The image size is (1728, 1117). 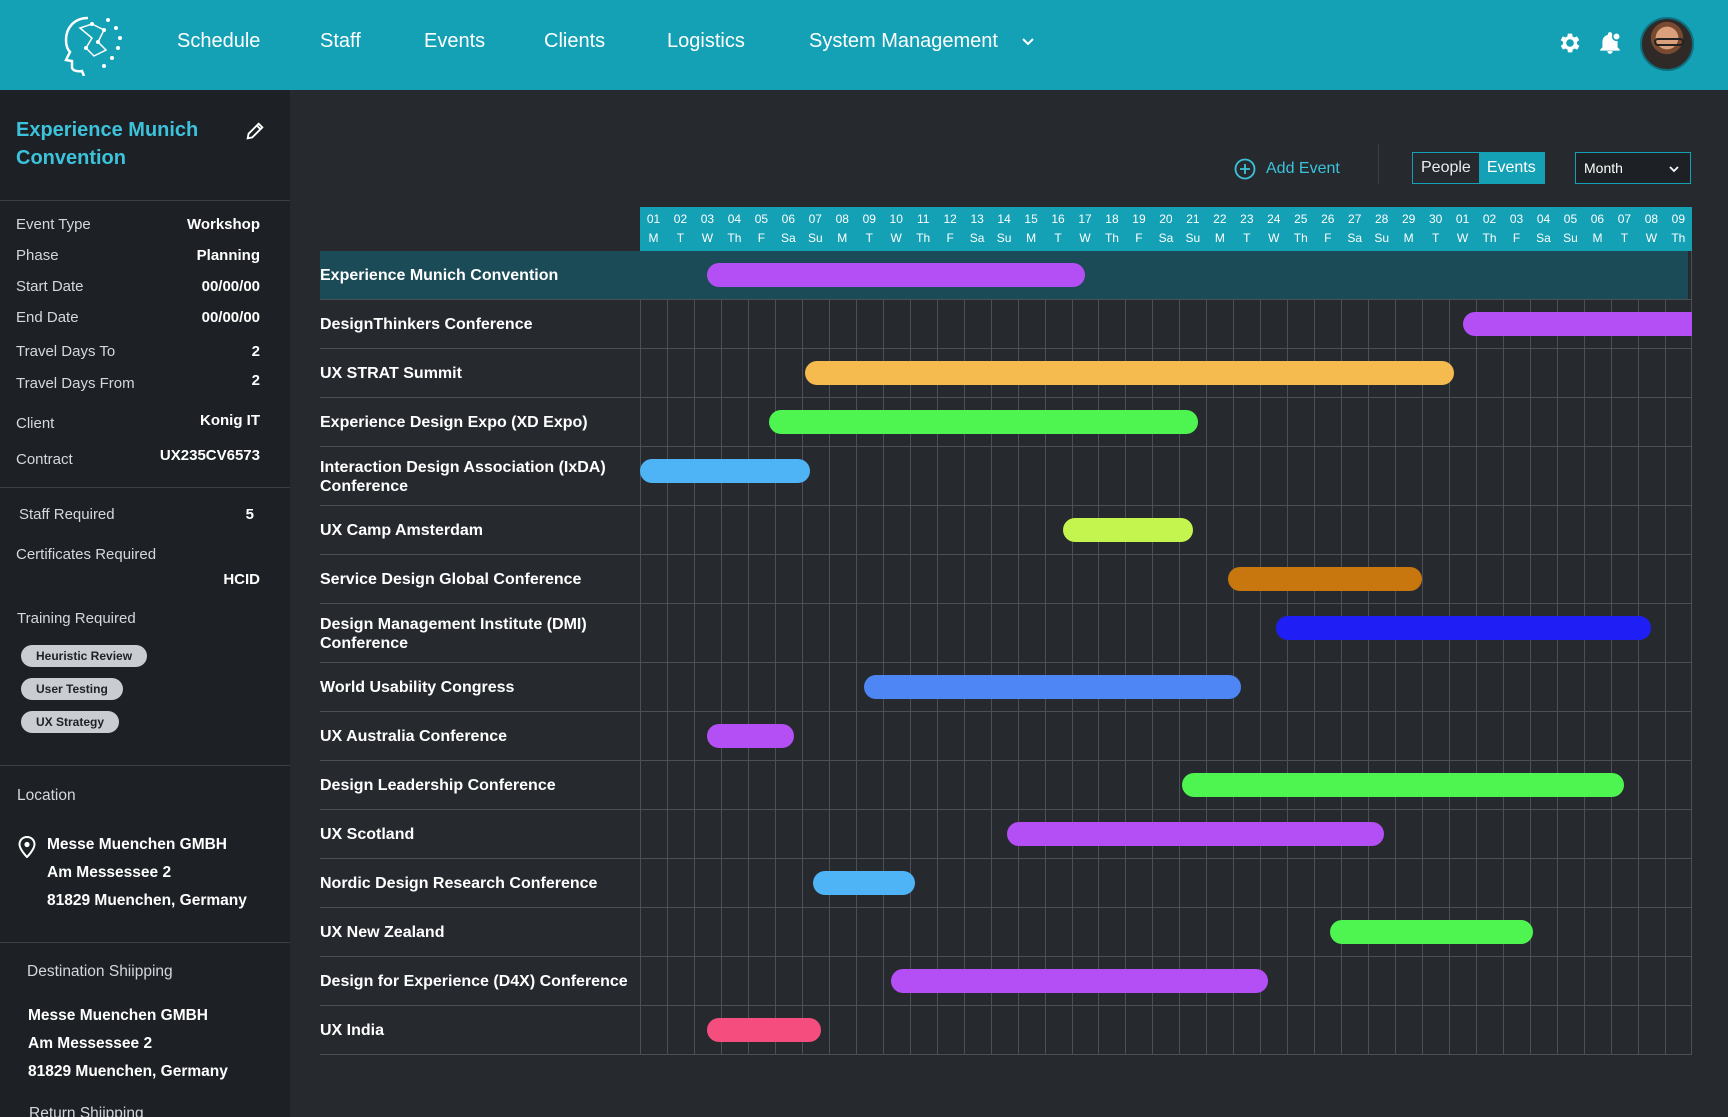 What do you see at coordinates (1006, 1030) in the screenshot?
I see `event-row: UX India` at bounding box center [1006, 1030].